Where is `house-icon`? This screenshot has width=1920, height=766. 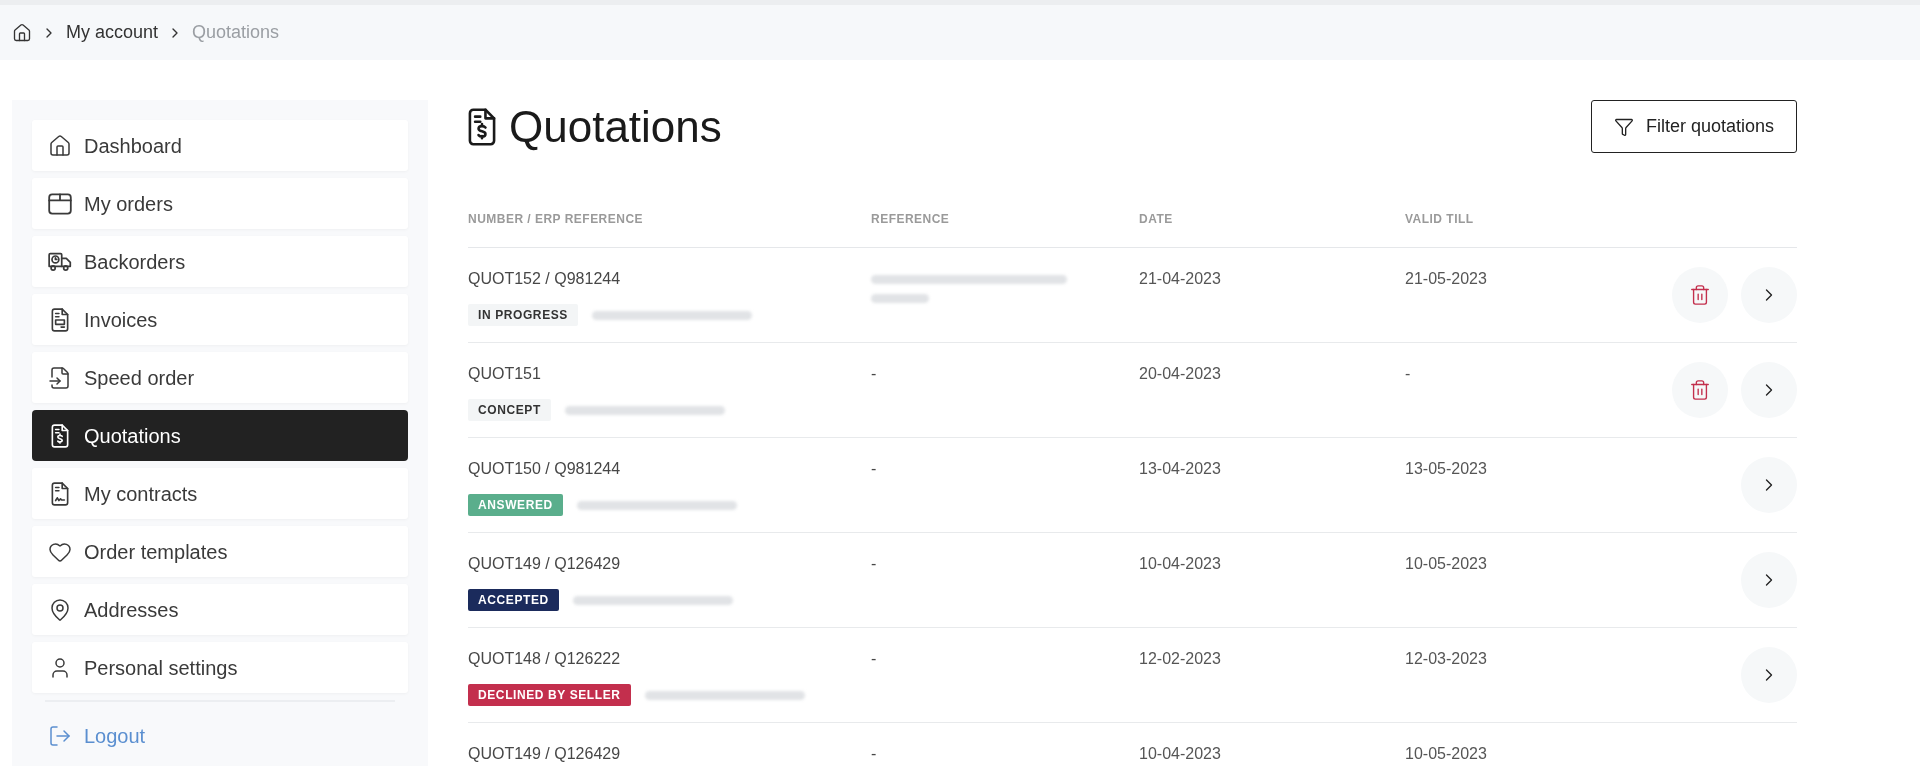
house-icon is located at coordinates (60, 145).